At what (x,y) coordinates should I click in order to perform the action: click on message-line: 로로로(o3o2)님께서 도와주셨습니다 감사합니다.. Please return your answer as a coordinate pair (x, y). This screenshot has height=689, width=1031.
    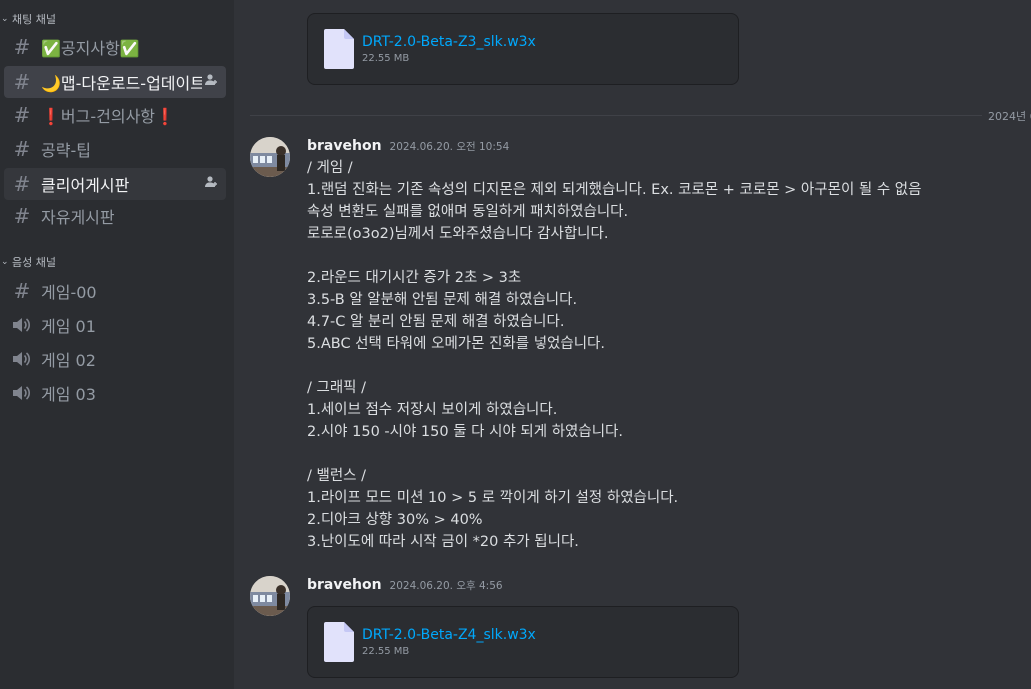
    Looking at the image, I should click on (458, 234).